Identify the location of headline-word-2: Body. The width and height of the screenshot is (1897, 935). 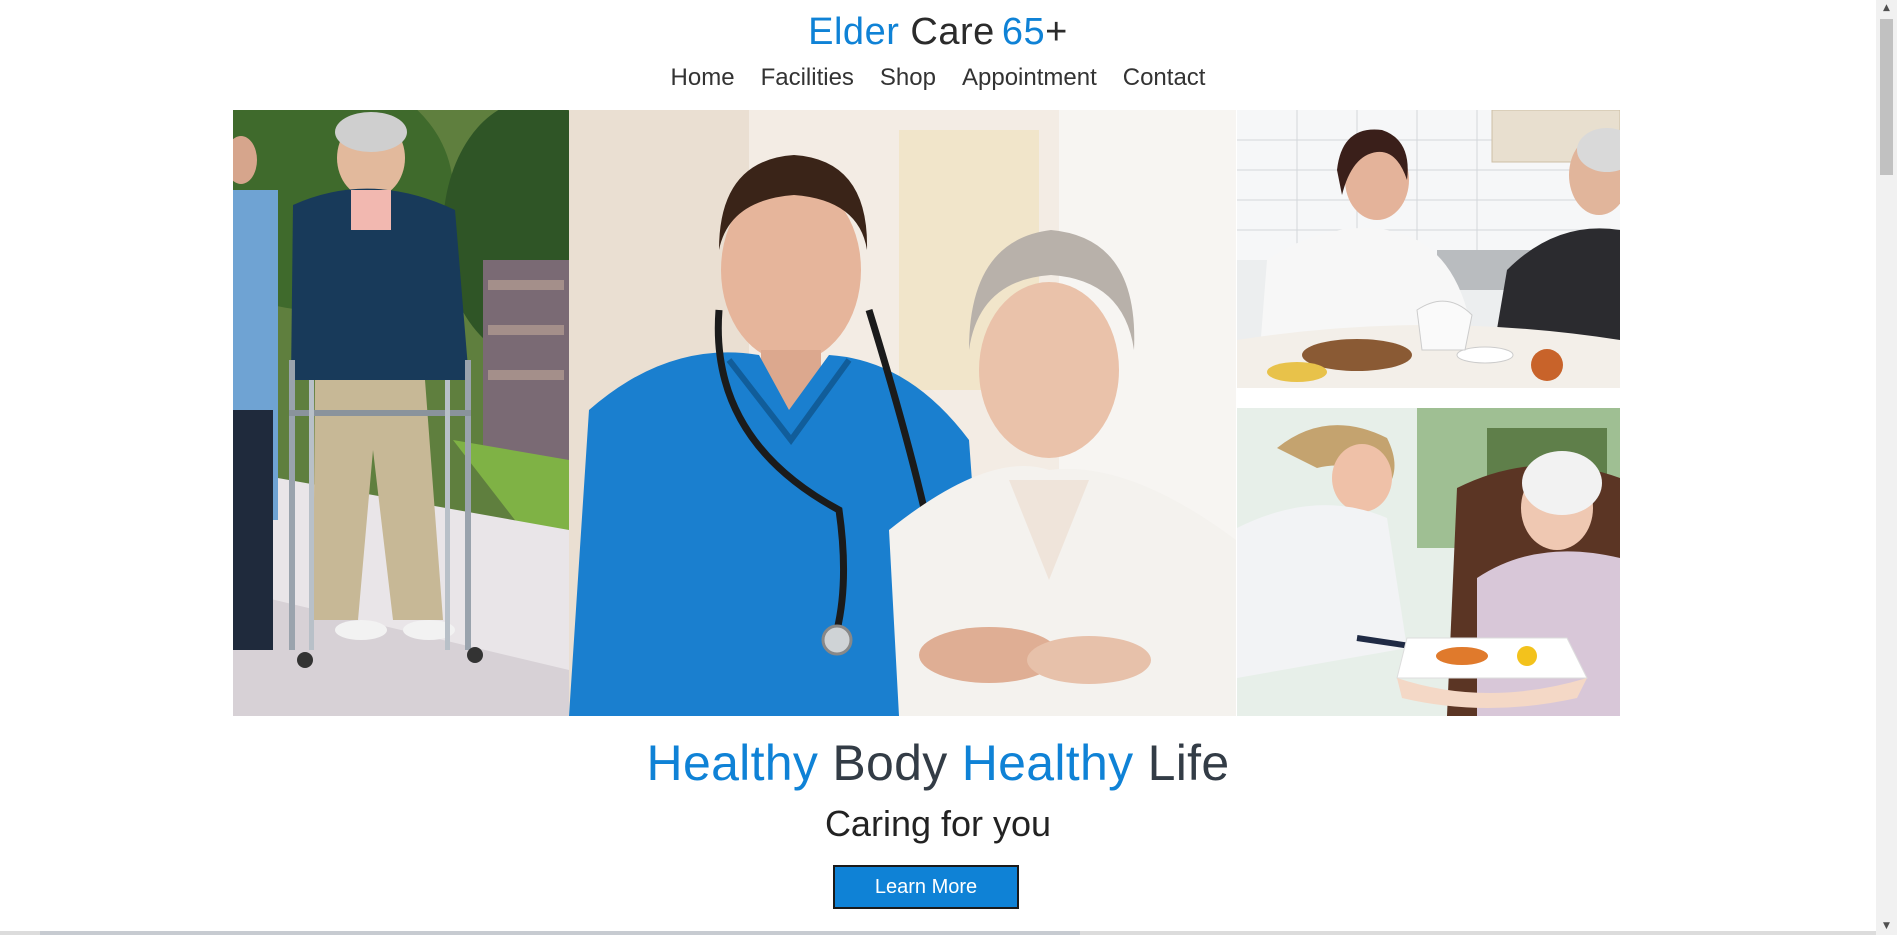
(890, 763).